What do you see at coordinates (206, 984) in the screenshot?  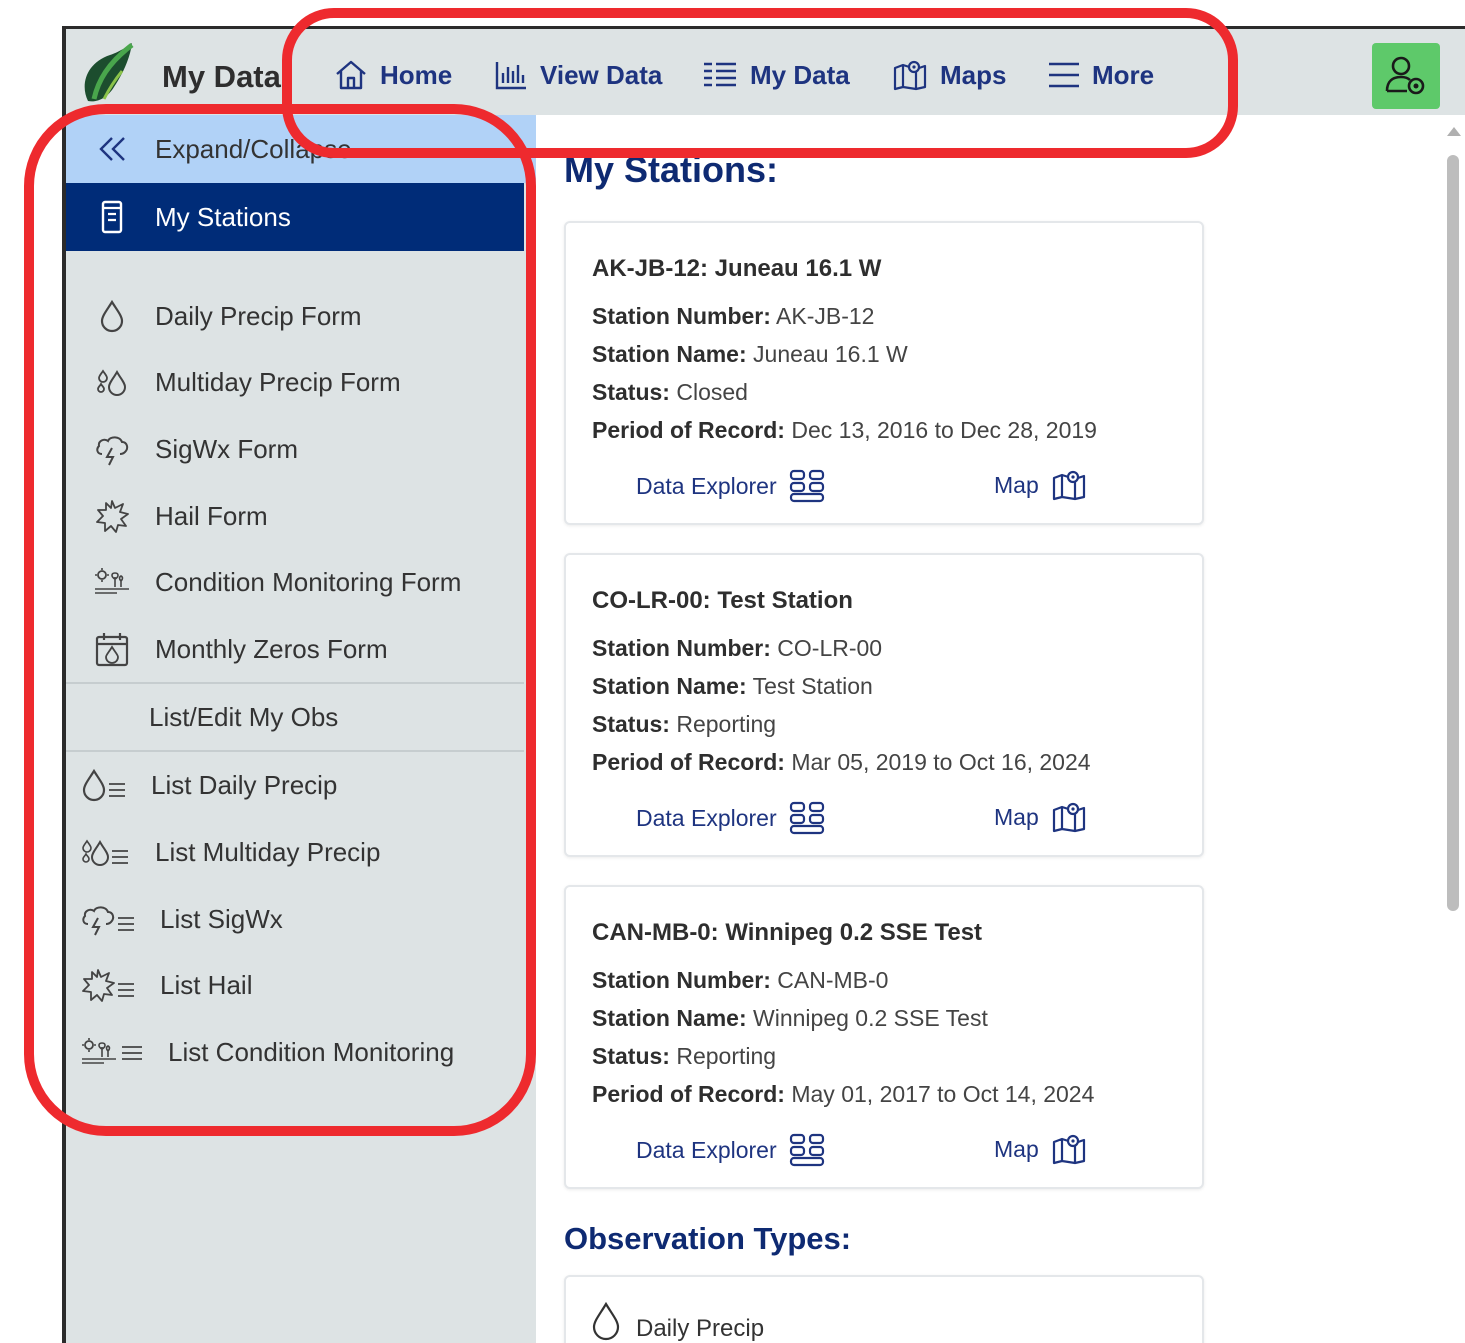 I see `sidebar-item-label: List Hail` at bounding box center [206, 984].